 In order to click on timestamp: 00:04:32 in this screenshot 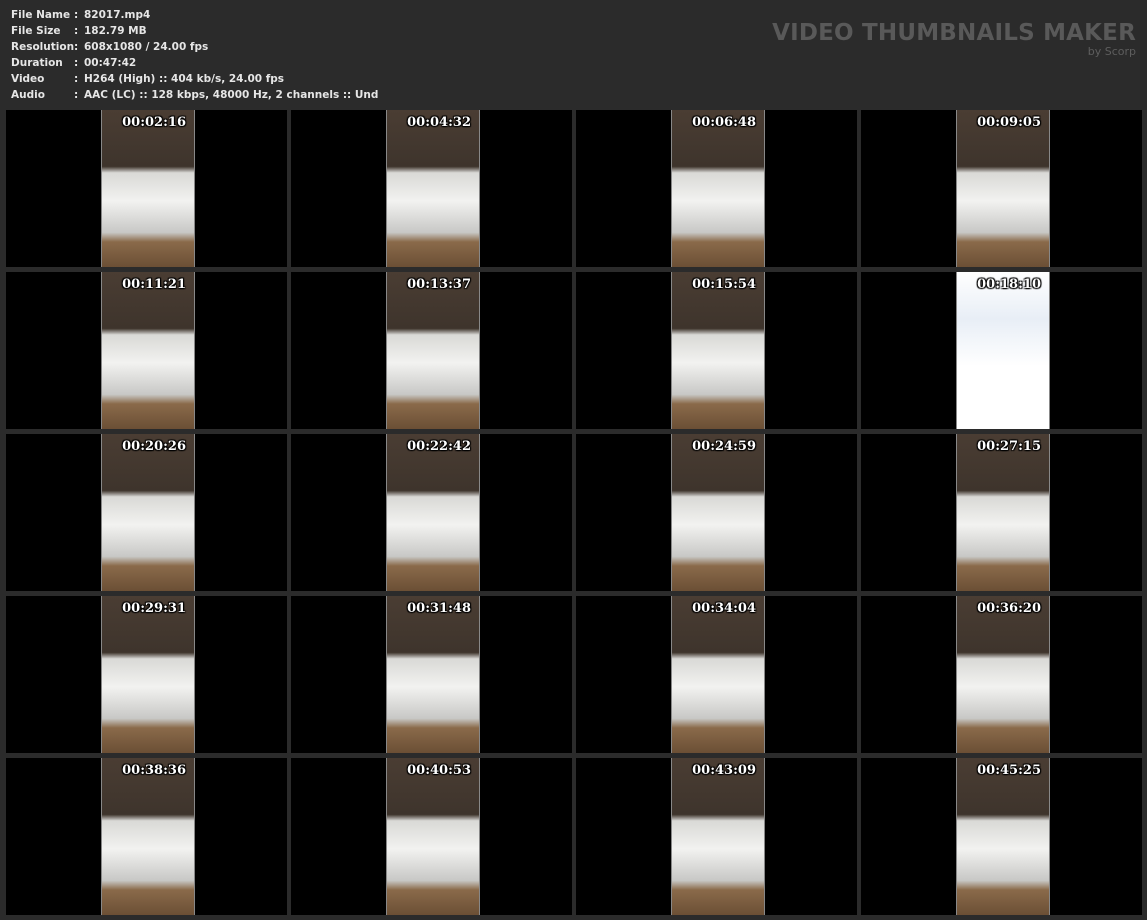, I will do `click(439, 122)`.